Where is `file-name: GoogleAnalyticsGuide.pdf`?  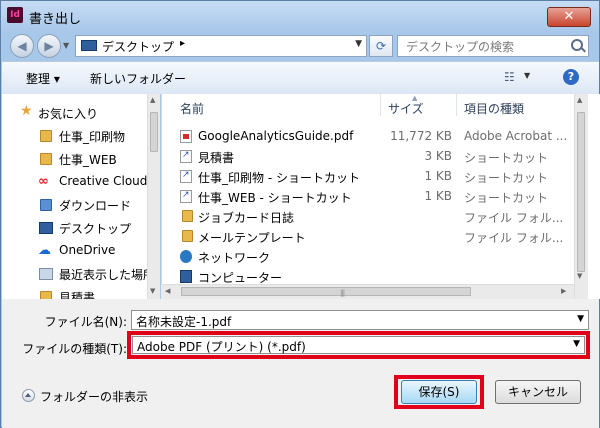
file-name: GoogleAnalyticsGuide.pdf is located at coordinates (276, 136).